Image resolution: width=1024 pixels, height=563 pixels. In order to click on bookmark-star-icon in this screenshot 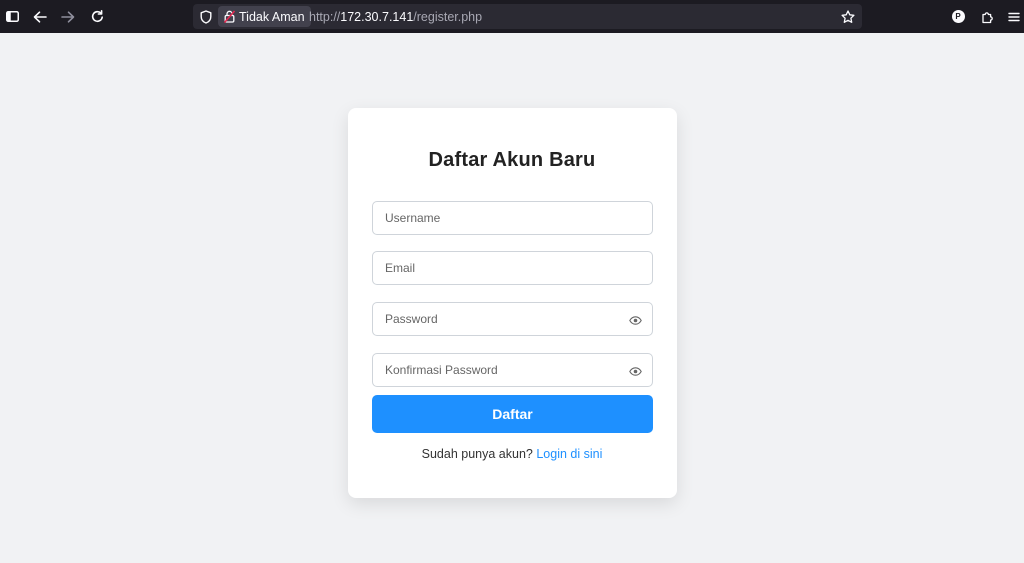, I will do `click(848, 16)`.